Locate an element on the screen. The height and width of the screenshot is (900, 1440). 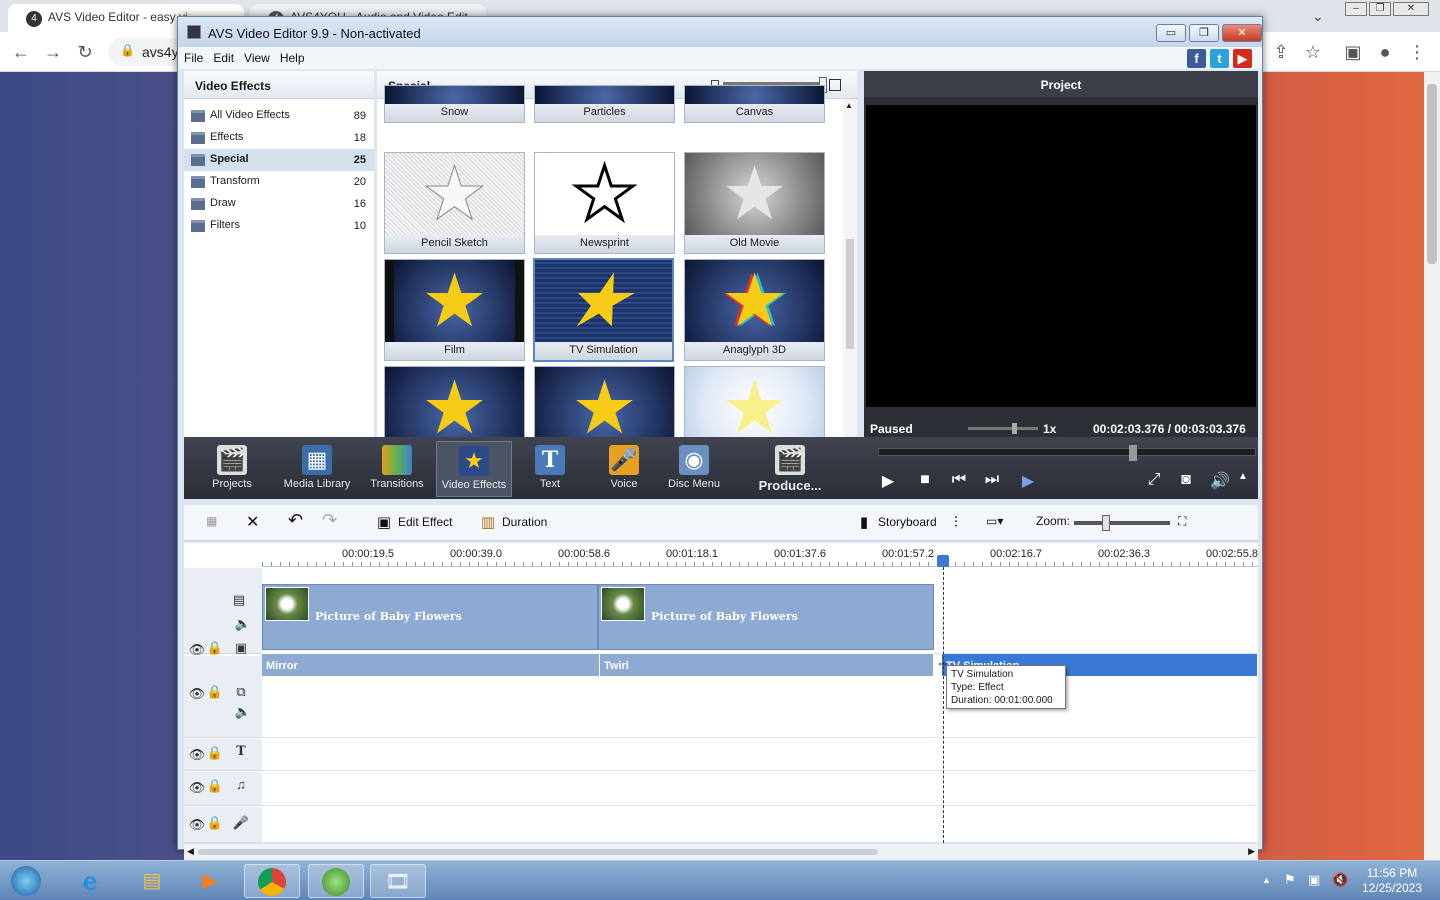
media-library-button: ▦ Media Library is located at coordinates (317, 469).